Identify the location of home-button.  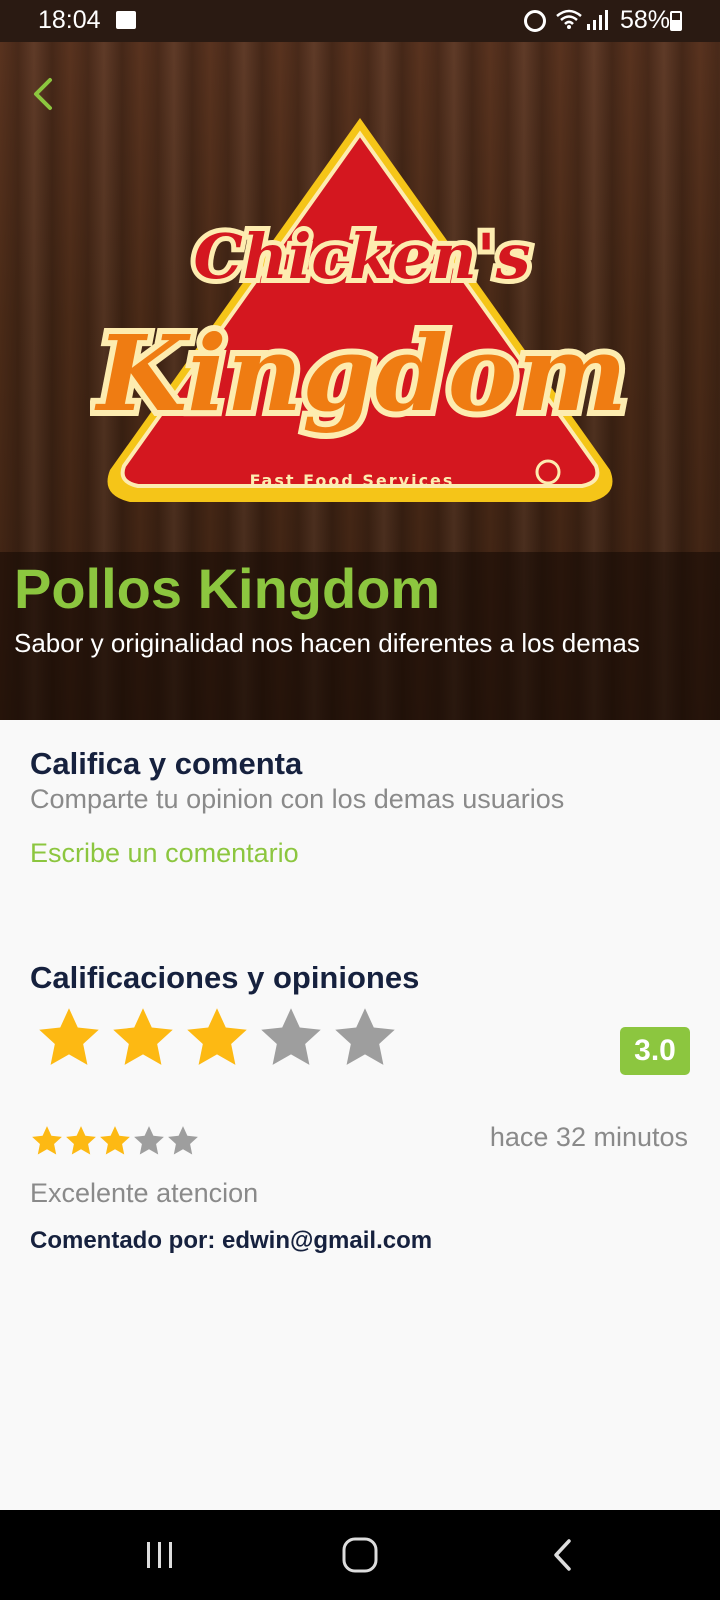
(360, 1555).